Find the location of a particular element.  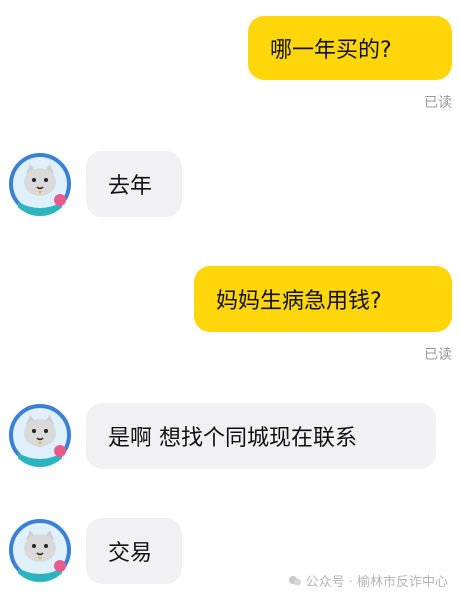

watermark: 公众号 · 榆林市反诈中心 is located at coordinates (368, 580).